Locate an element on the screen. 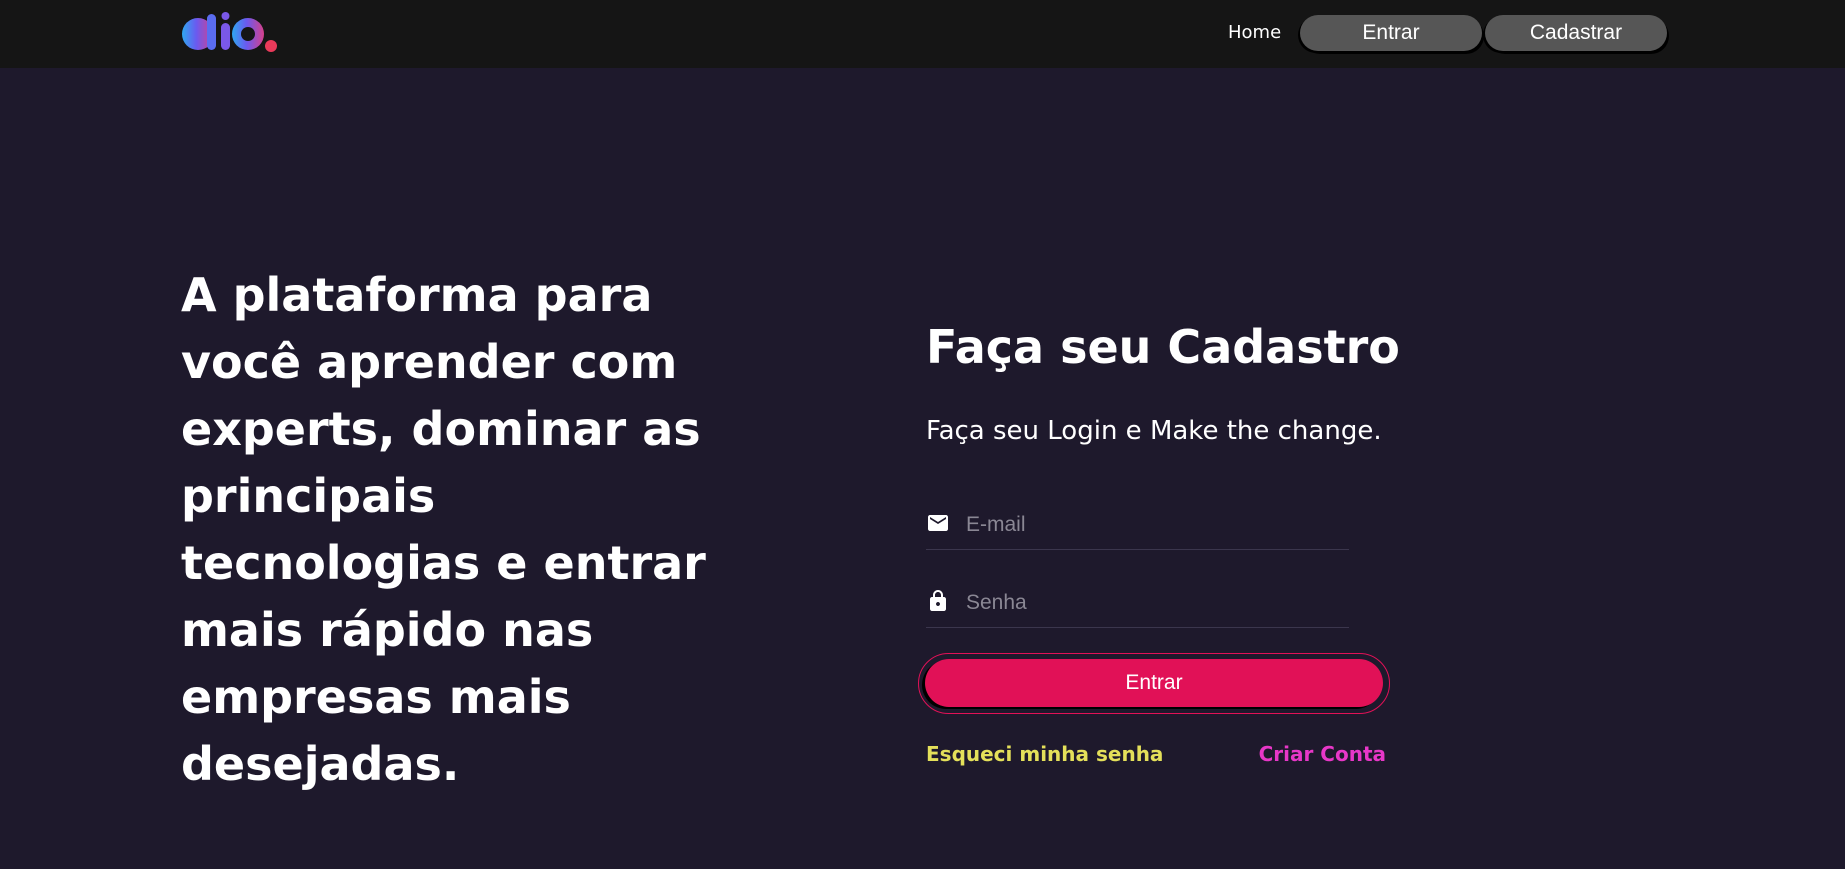 The height and width of the screenshot is (869, 1845). entrar-button-outline: Entrar is located at coordinates (1154, 683).